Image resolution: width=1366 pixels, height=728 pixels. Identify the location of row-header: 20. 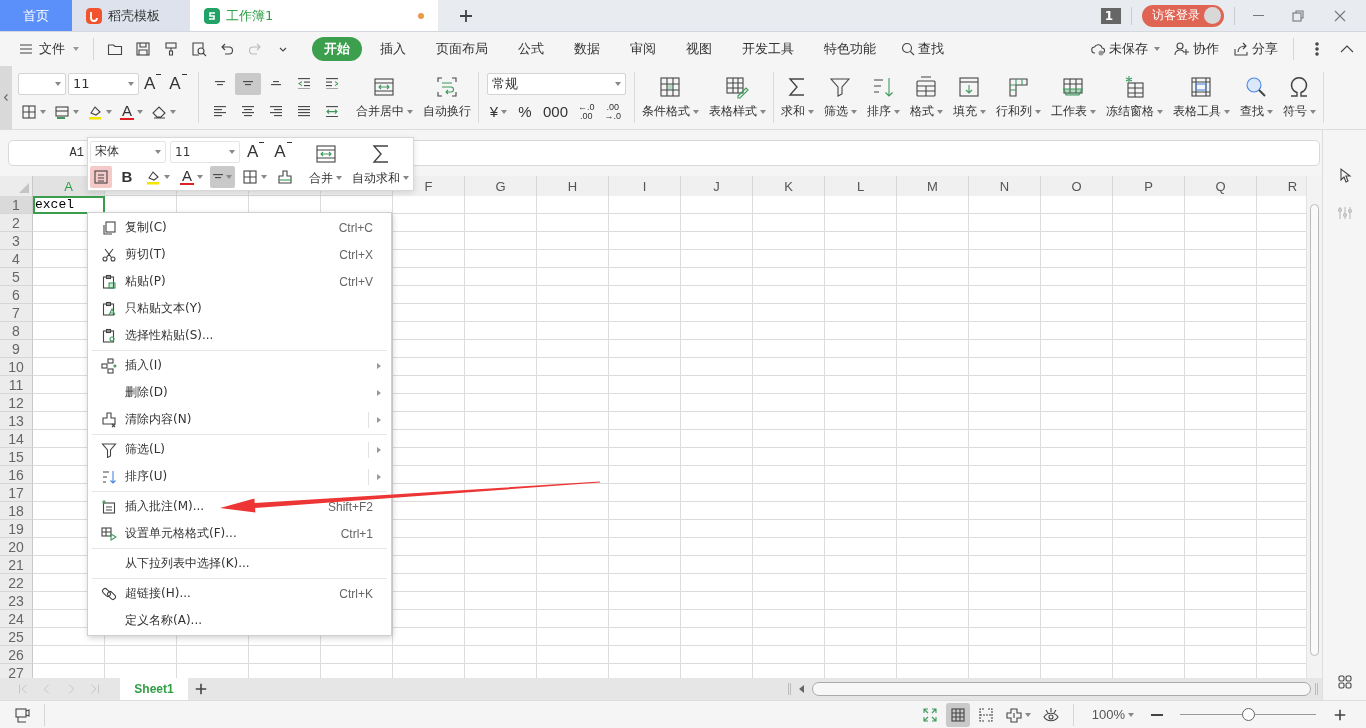
(16, 547).